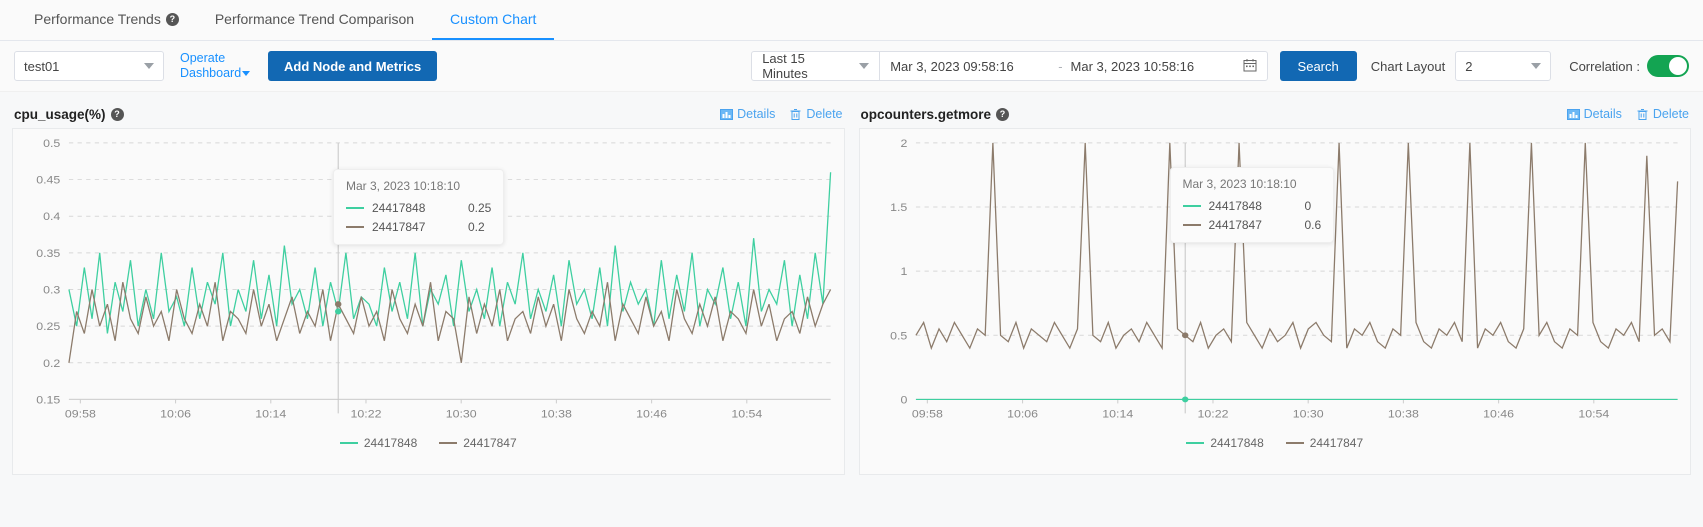  I want to click on tooltip-row: 24417848 0, so click(1252, 206).